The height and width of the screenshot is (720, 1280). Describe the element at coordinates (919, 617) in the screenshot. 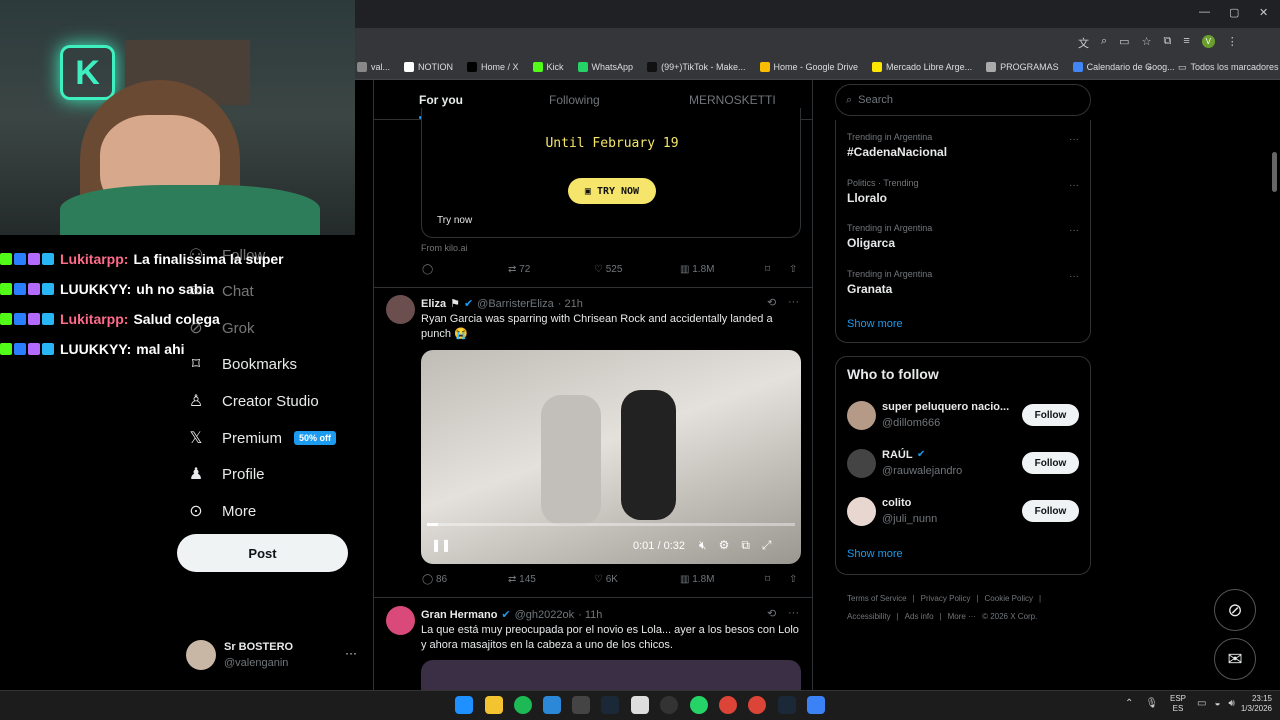

I see `footer-link: Ads info` at that location.